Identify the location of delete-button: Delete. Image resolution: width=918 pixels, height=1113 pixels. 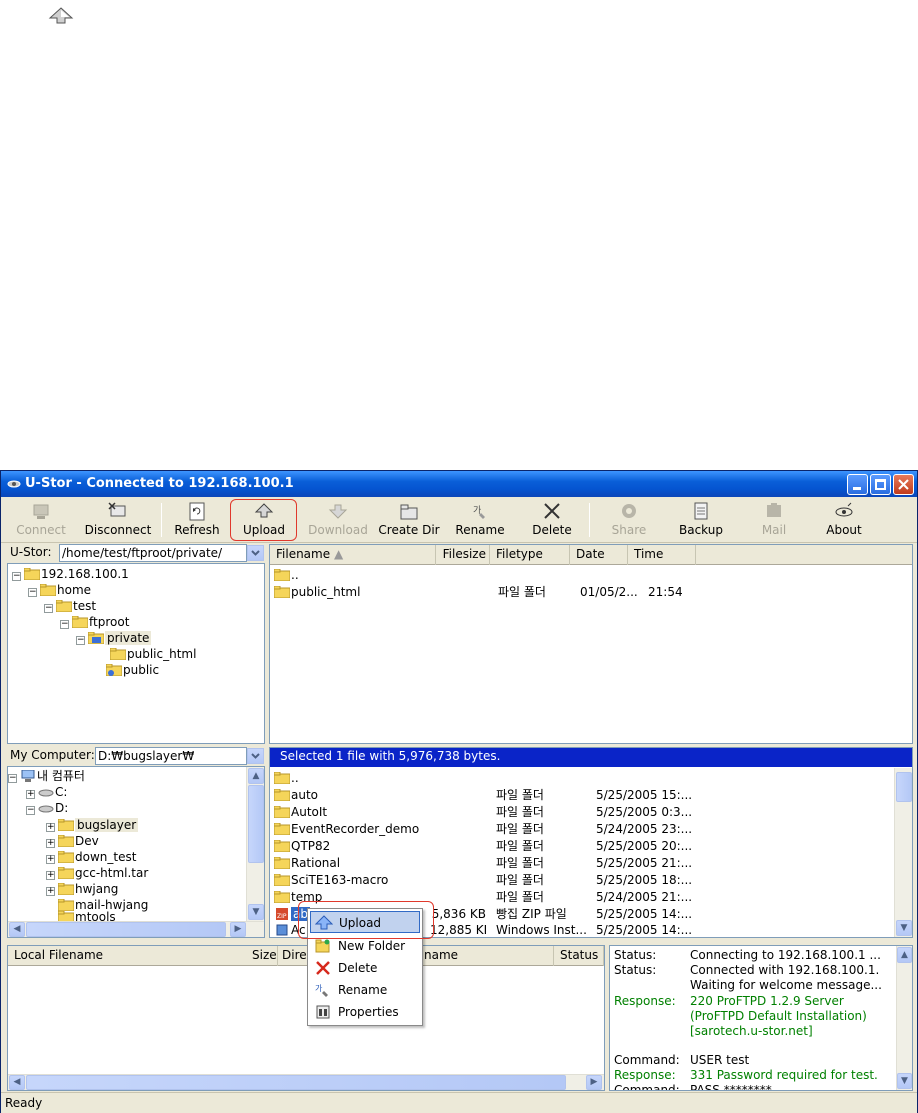
(552, 520).